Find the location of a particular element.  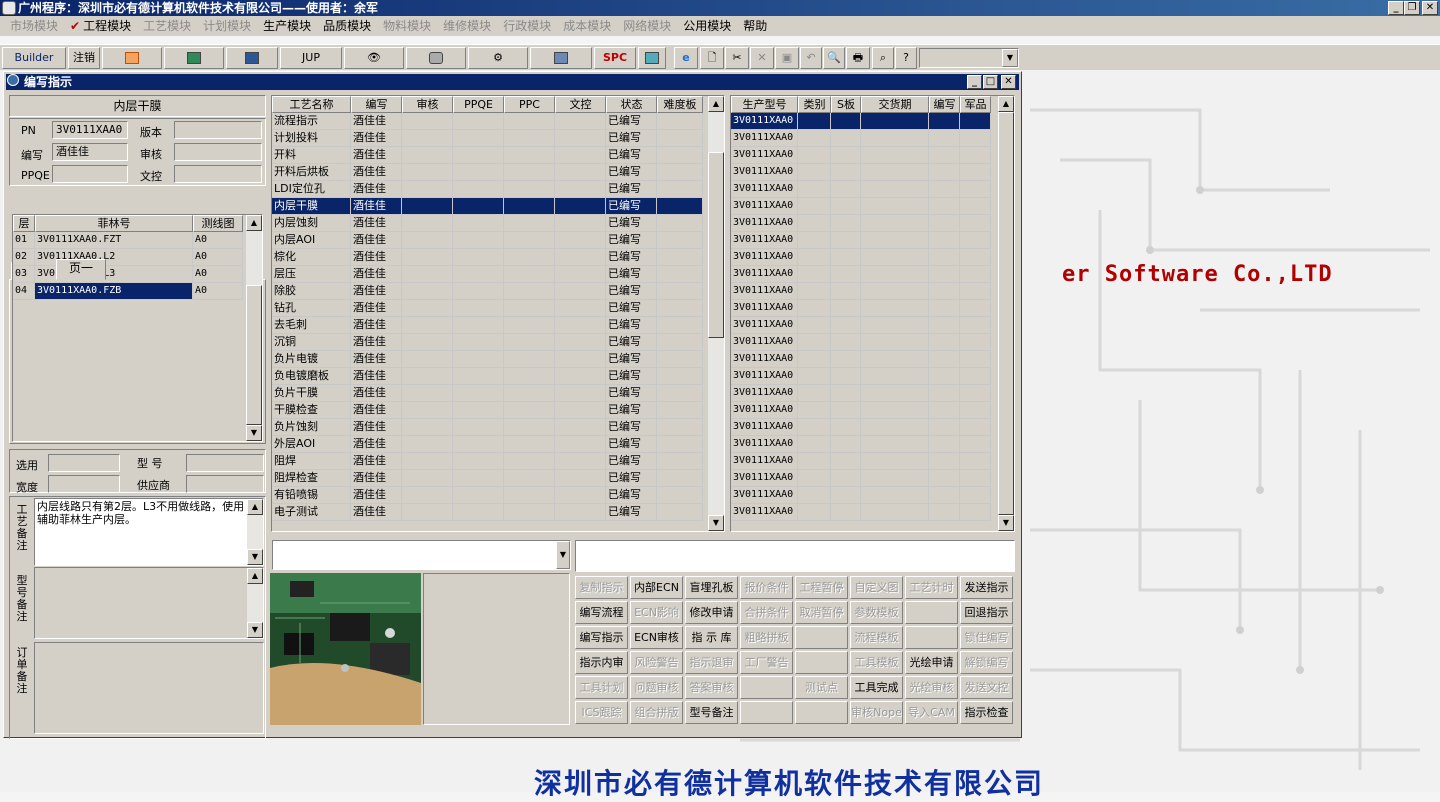

help-button: ? is located at coordinates (906, 58).